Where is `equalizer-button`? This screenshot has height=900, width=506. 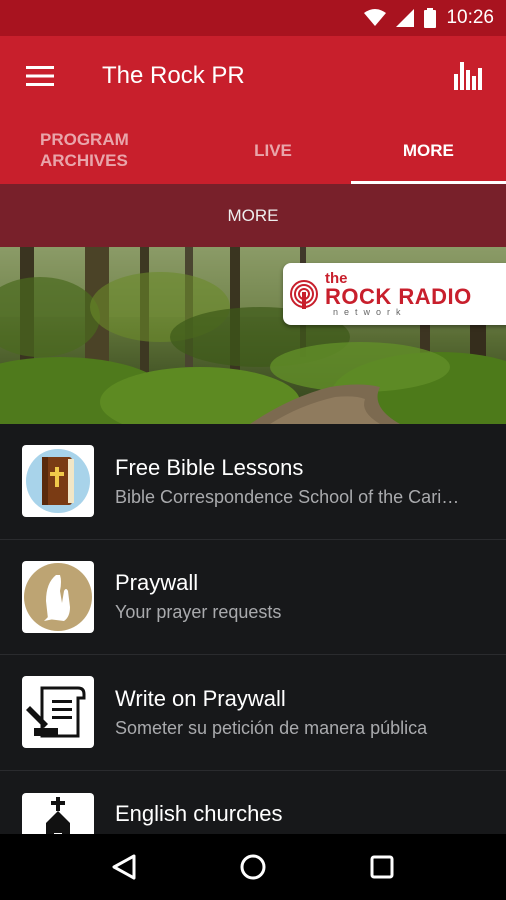 equalizer-button is located at coordinates (468, 76).